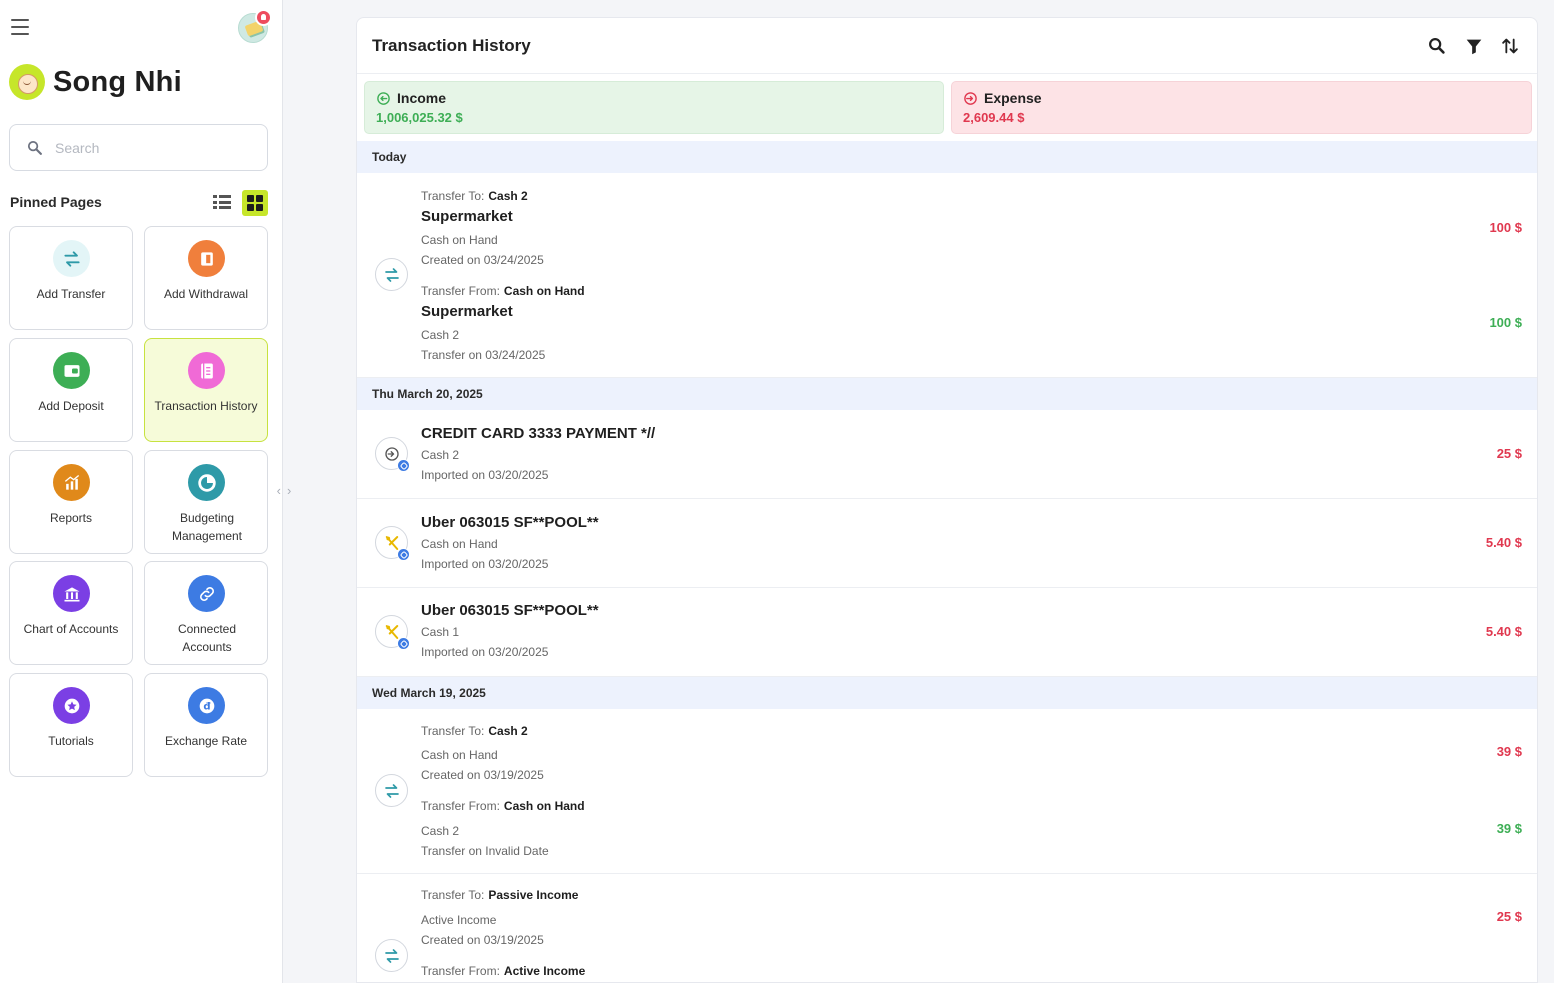 This screenshot has height=983, width=1554. I want to click on withdrawal-icon, so click(206, 258).